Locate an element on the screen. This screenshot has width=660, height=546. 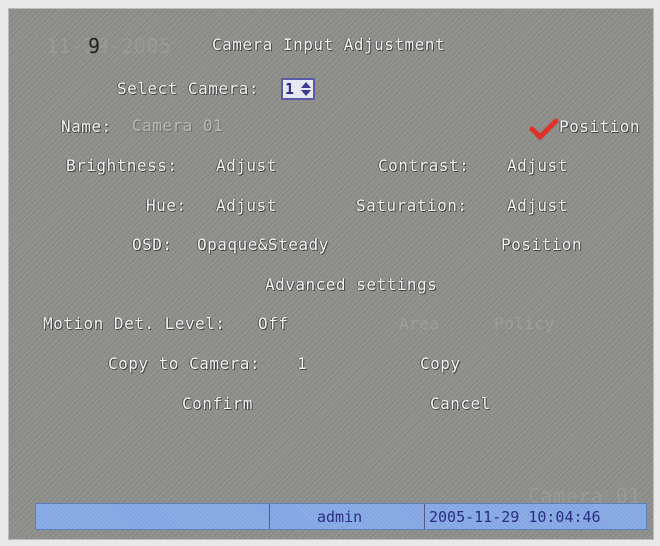
hue-label: Hue: is located at coordinates (166, 205).